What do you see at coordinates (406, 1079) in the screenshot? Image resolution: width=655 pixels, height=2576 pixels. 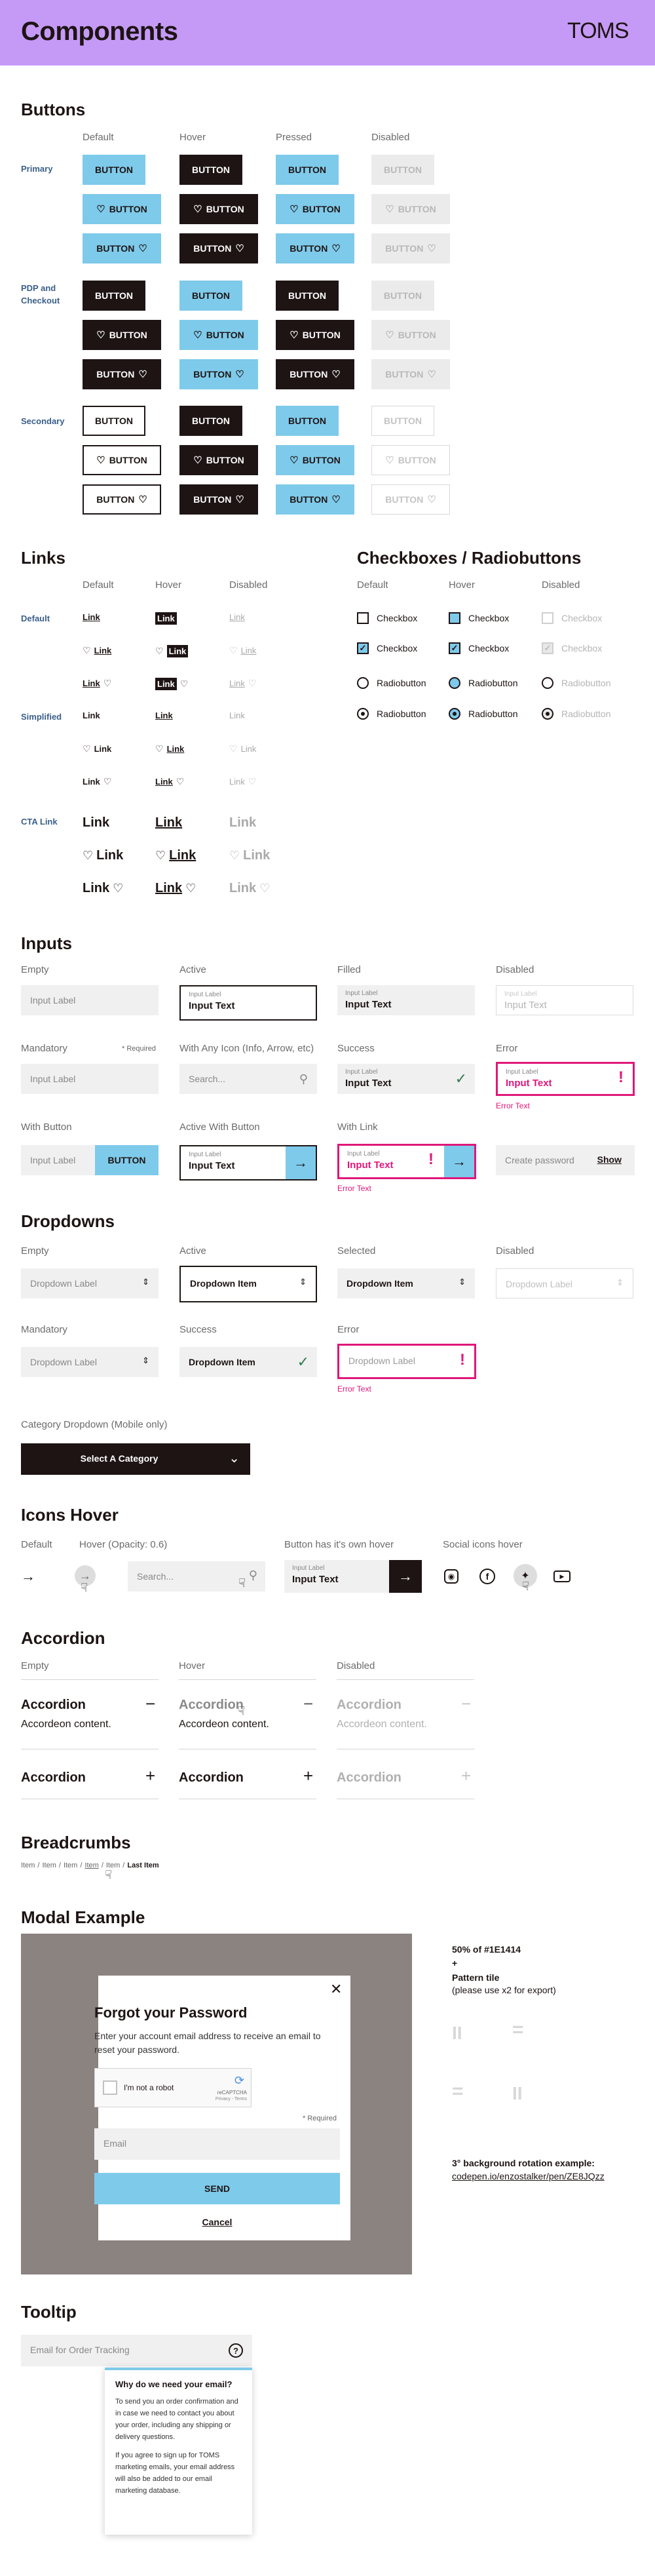 I see `input-success: Input Label Input Text ✓` at bounding box center [406, 1079].